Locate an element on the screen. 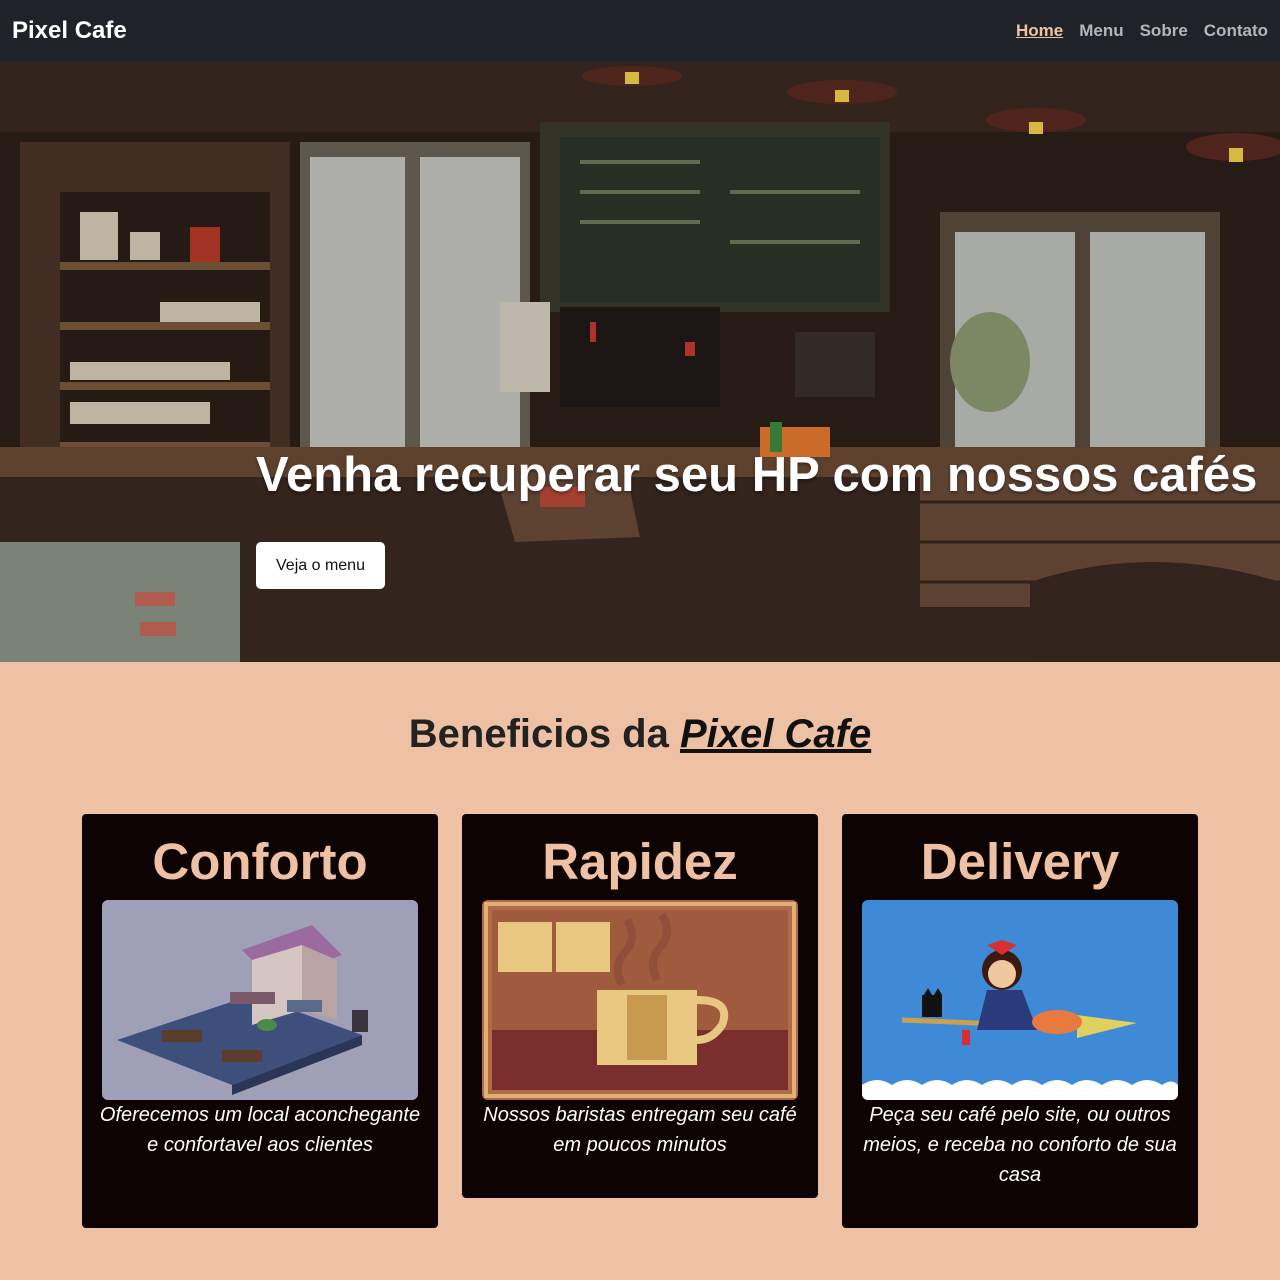 This screenshot has height=1280, width=1280. nav-links: Home Menu Sobre Contato is located at coordinates (1142, 31).